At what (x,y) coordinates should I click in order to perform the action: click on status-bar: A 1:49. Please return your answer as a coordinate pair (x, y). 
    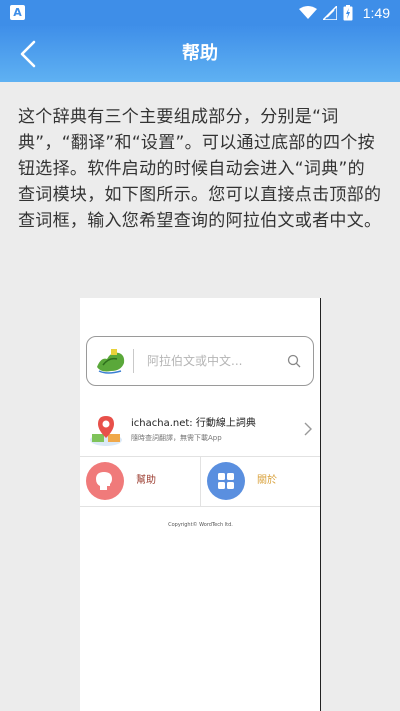
    Looking at the image, I should click on (200, 13).